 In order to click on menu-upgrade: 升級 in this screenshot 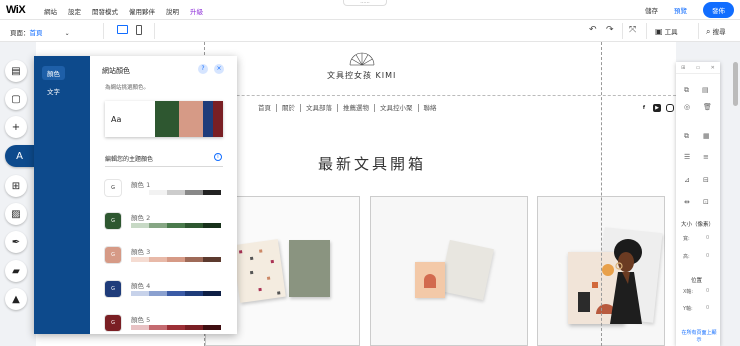, I will do `click(196, 11)`.